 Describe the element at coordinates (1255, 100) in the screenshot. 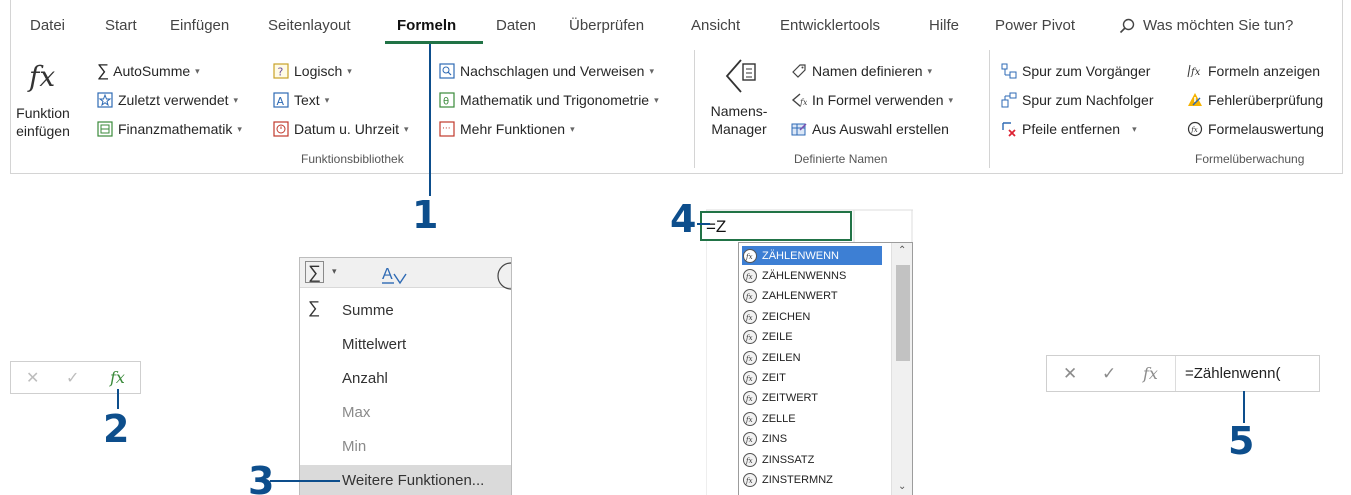

I see `error-checking-button: Fehlerüberprüfung` at that location.